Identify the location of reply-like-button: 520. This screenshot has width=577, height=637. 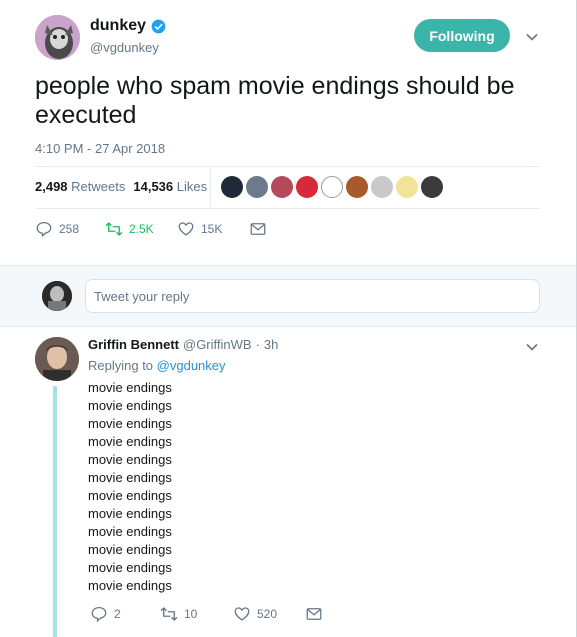
(269, 614).